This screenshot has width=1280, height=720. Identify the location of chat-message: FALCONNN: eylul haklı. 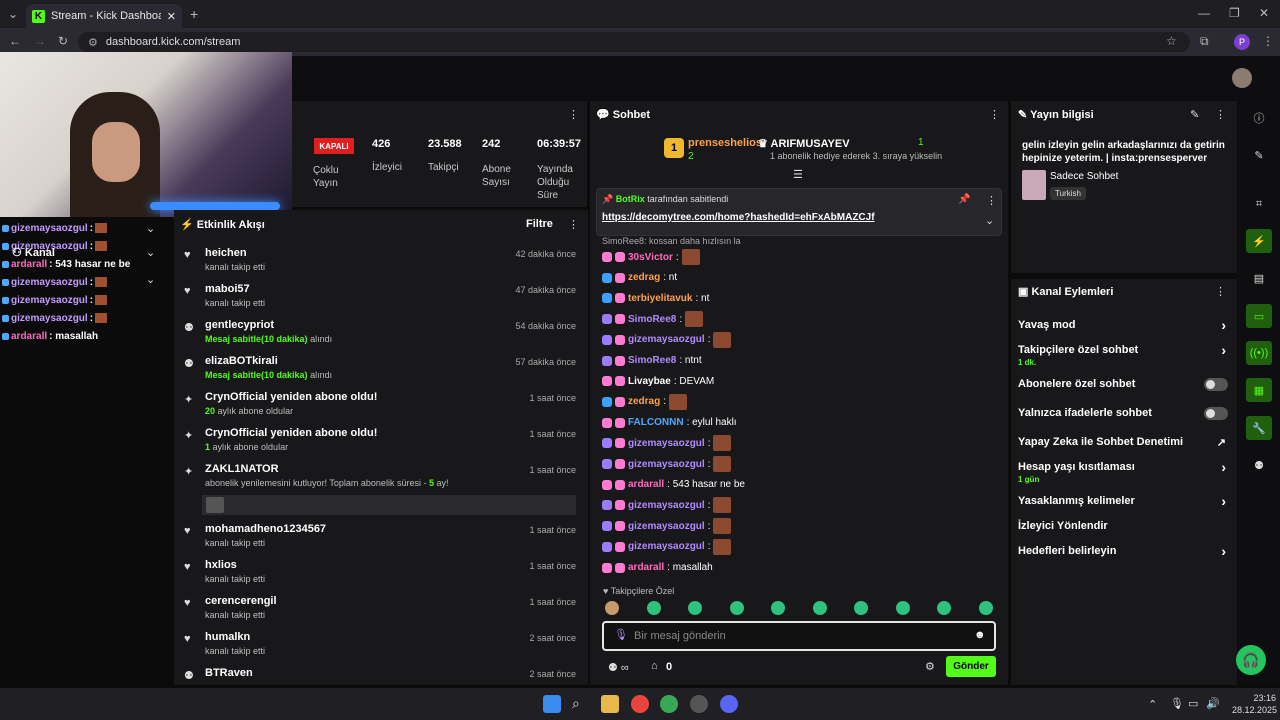
(669, 423).